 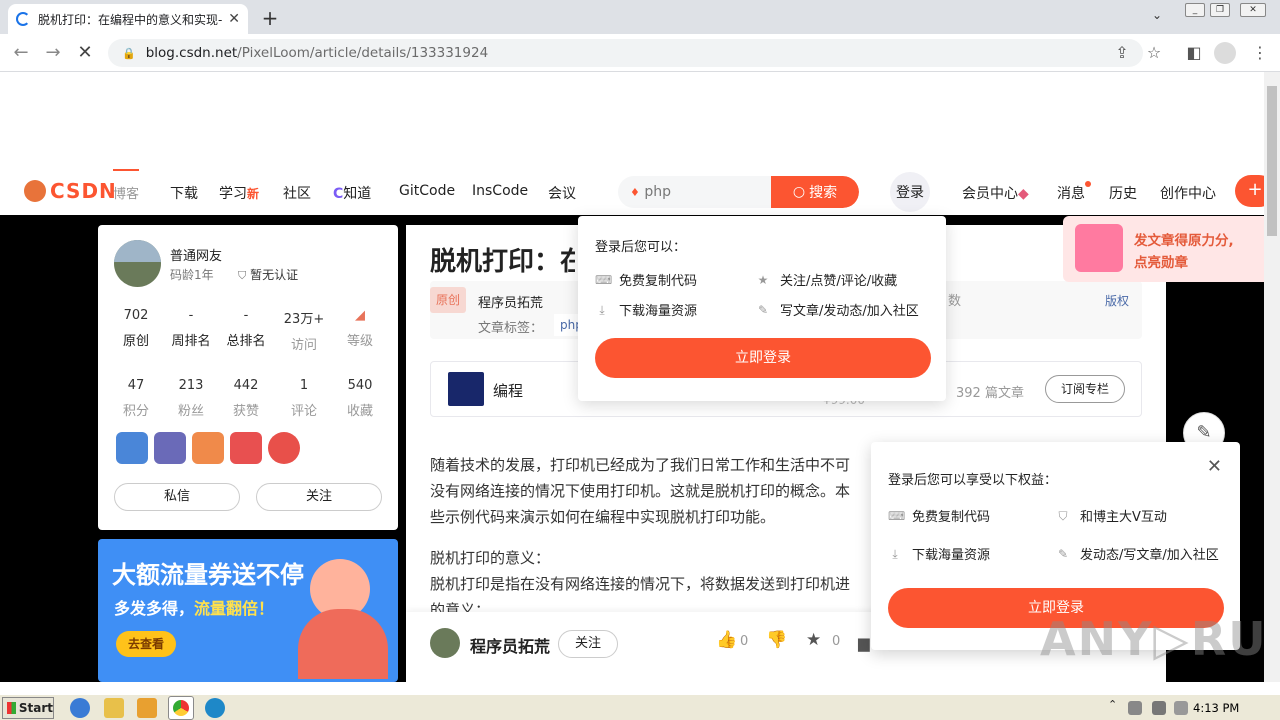 I want to click on nav-inscode: InsCode, so click(x=500, y=191).